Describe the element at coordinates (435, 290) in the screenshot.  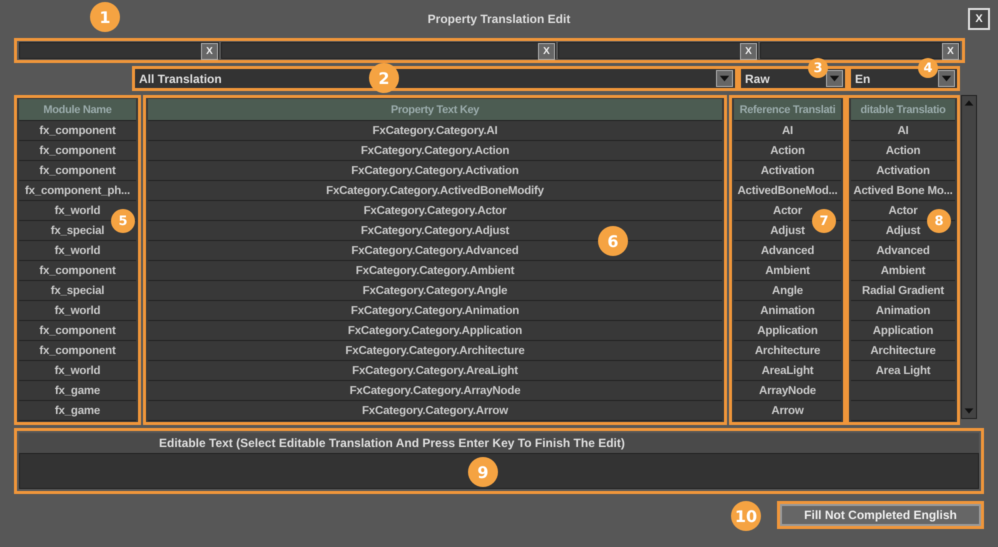
I see `table-cell: FxCategory.Category.Angle` at that location.